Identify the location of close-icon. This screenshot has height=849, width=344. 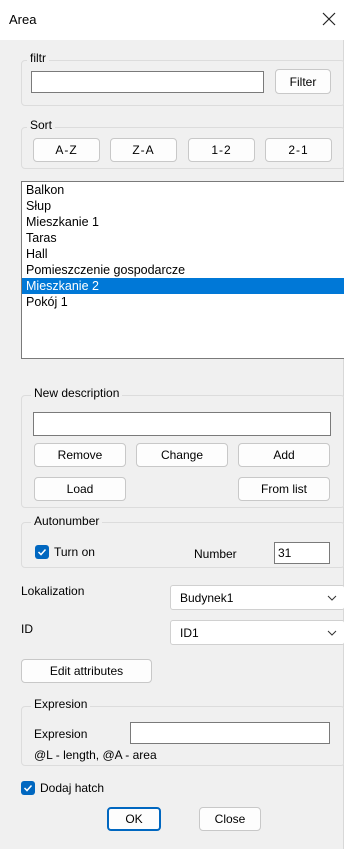
(329, 19).